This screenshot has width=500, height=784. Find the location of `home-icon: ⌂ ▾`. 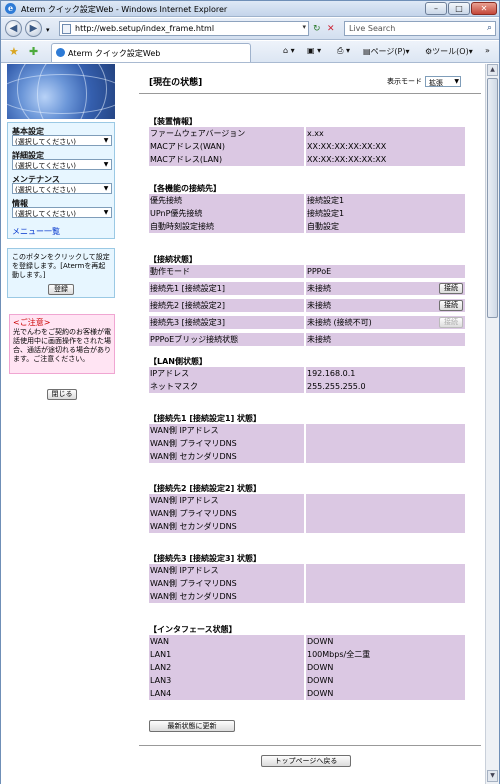

home-icon: ⌂ ▾ is located at coordinates (289, 50).